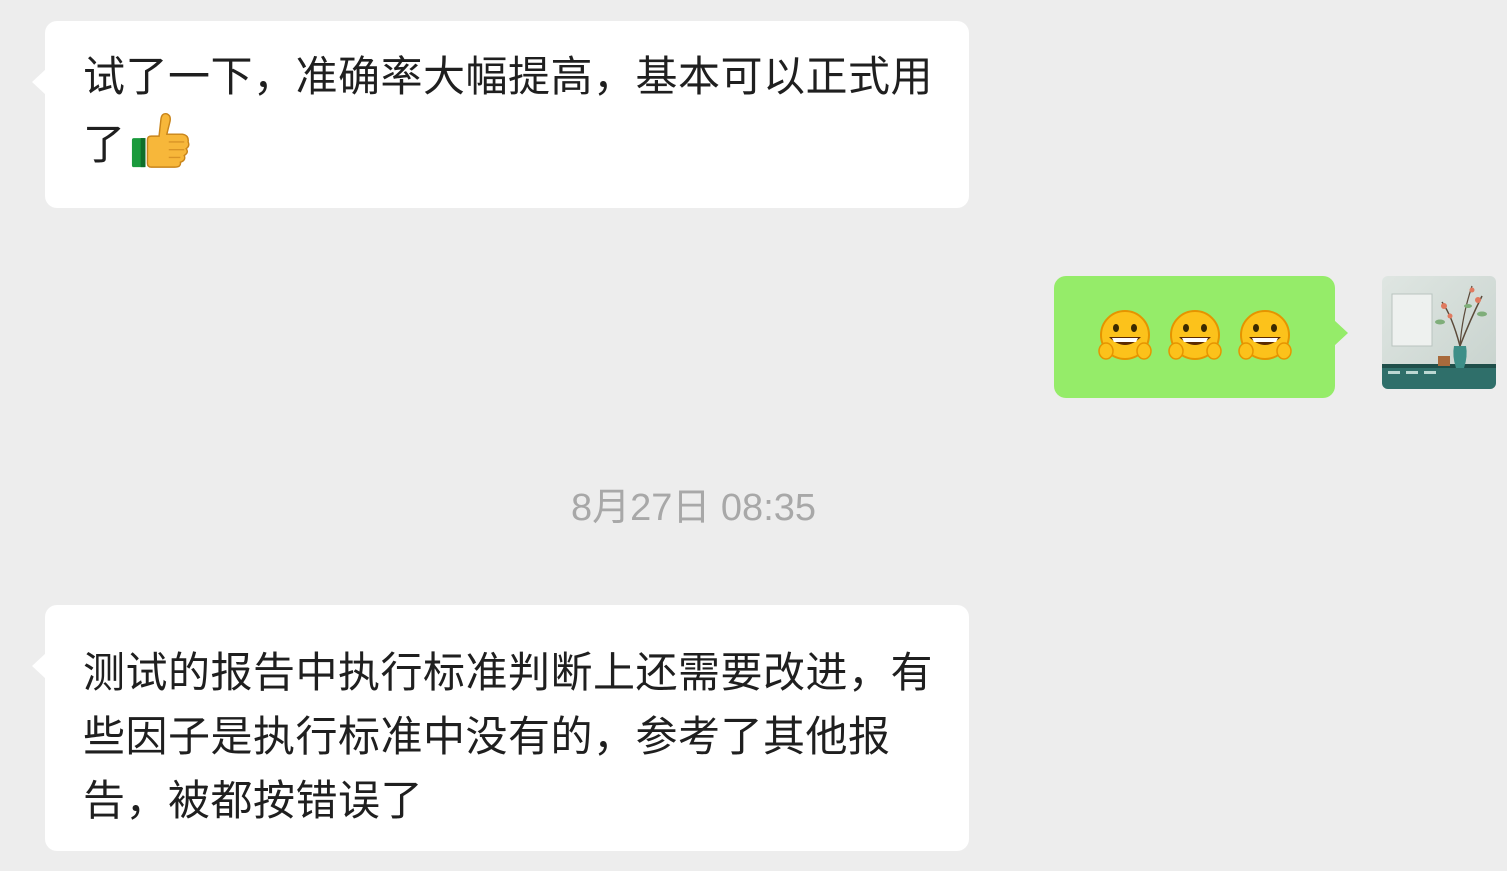 This screenshot has height=871, width=1507. What do you see at coordinates (160, 140) in the screenshot?
I see `thumbs-up-icon` at bounding box center [160, 140].